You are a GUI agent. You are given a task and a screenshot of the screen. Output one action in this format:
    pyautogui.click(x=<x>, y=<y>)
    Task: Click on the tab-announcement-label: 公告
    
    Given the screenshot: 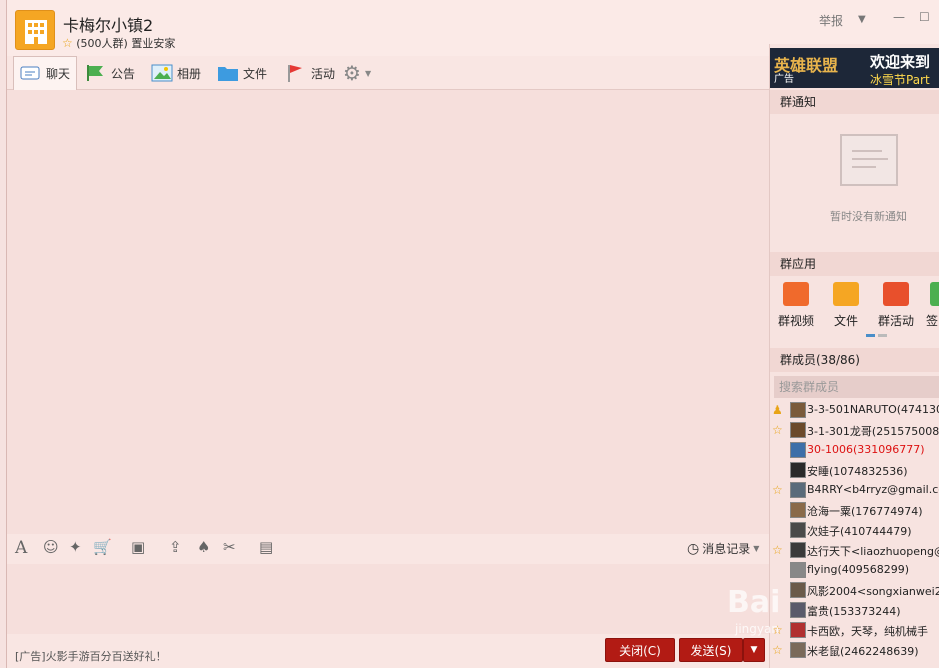 What is the action you would take?
    pyautogui.click(x=123, y=73)
    